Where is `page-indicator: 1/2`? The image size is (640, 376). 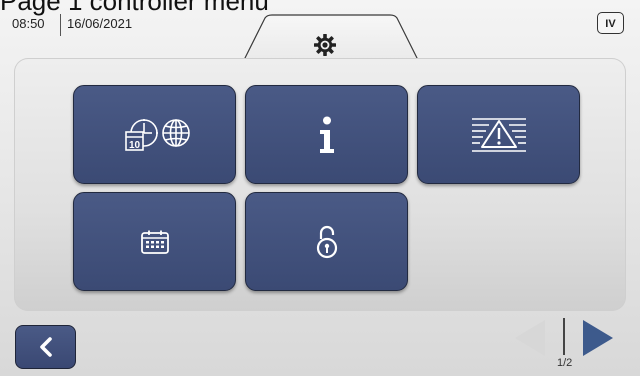
page-indicator: 1/2 is located at coordinates (565, 363).